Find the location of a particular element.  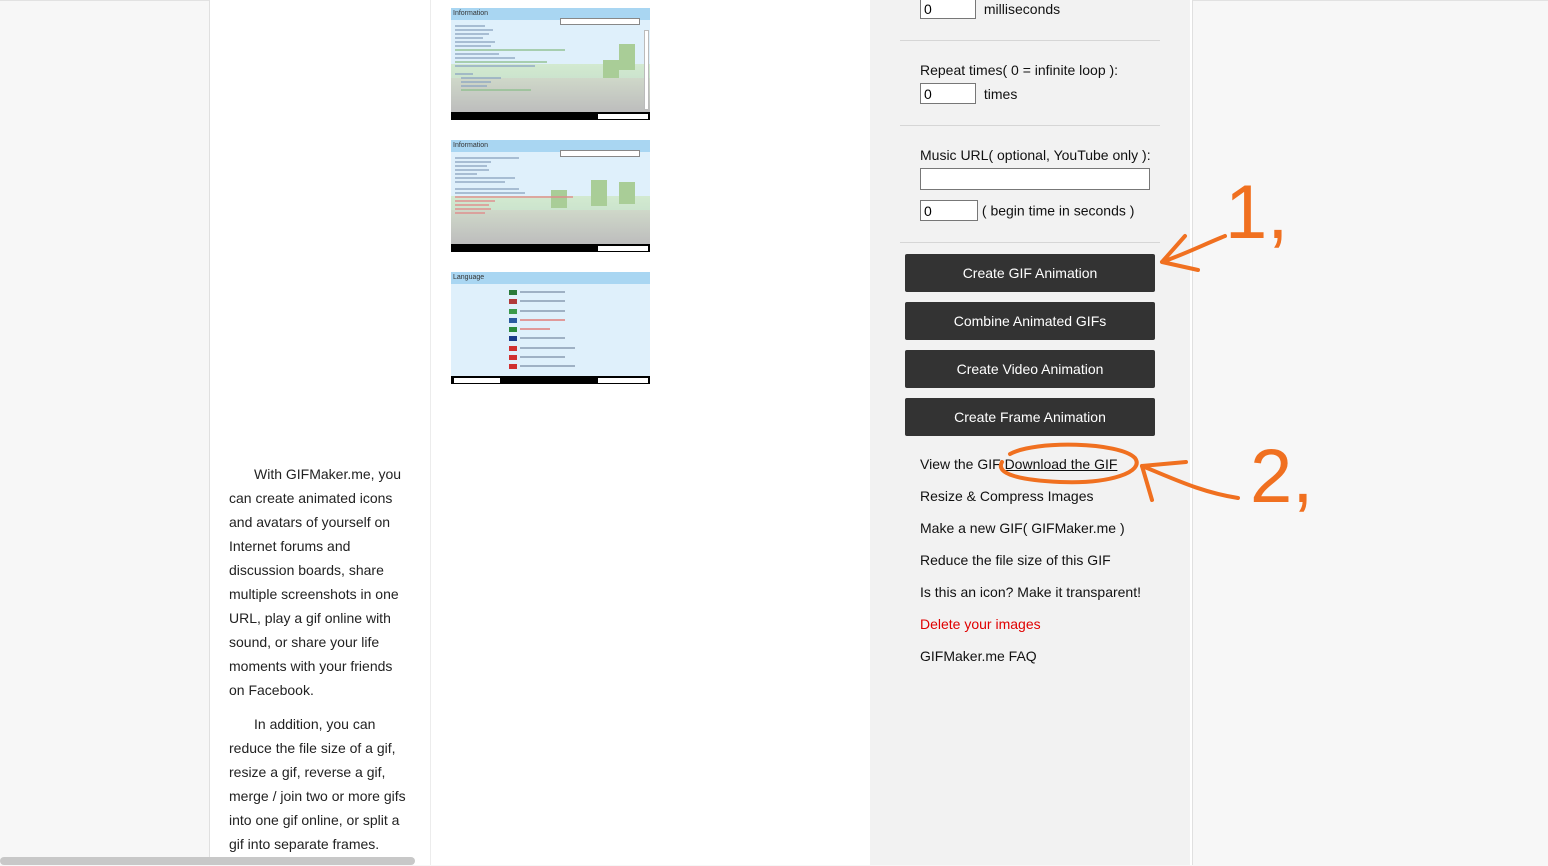

step-2-label: 2, is located at coordinates (1281, 476).